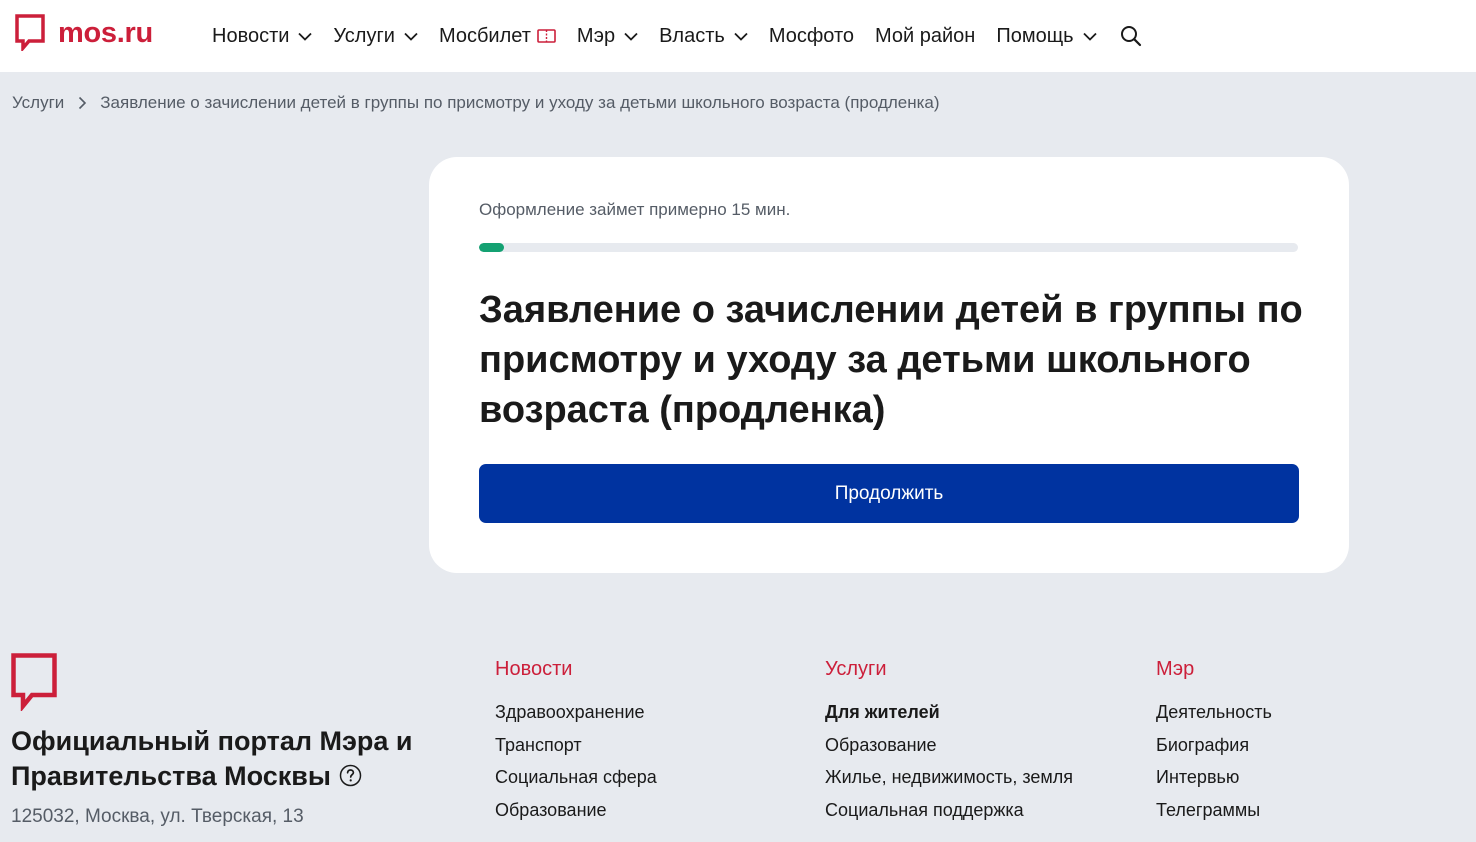  I want to click on nav-item-label: Мосфото, so click(811, 35).